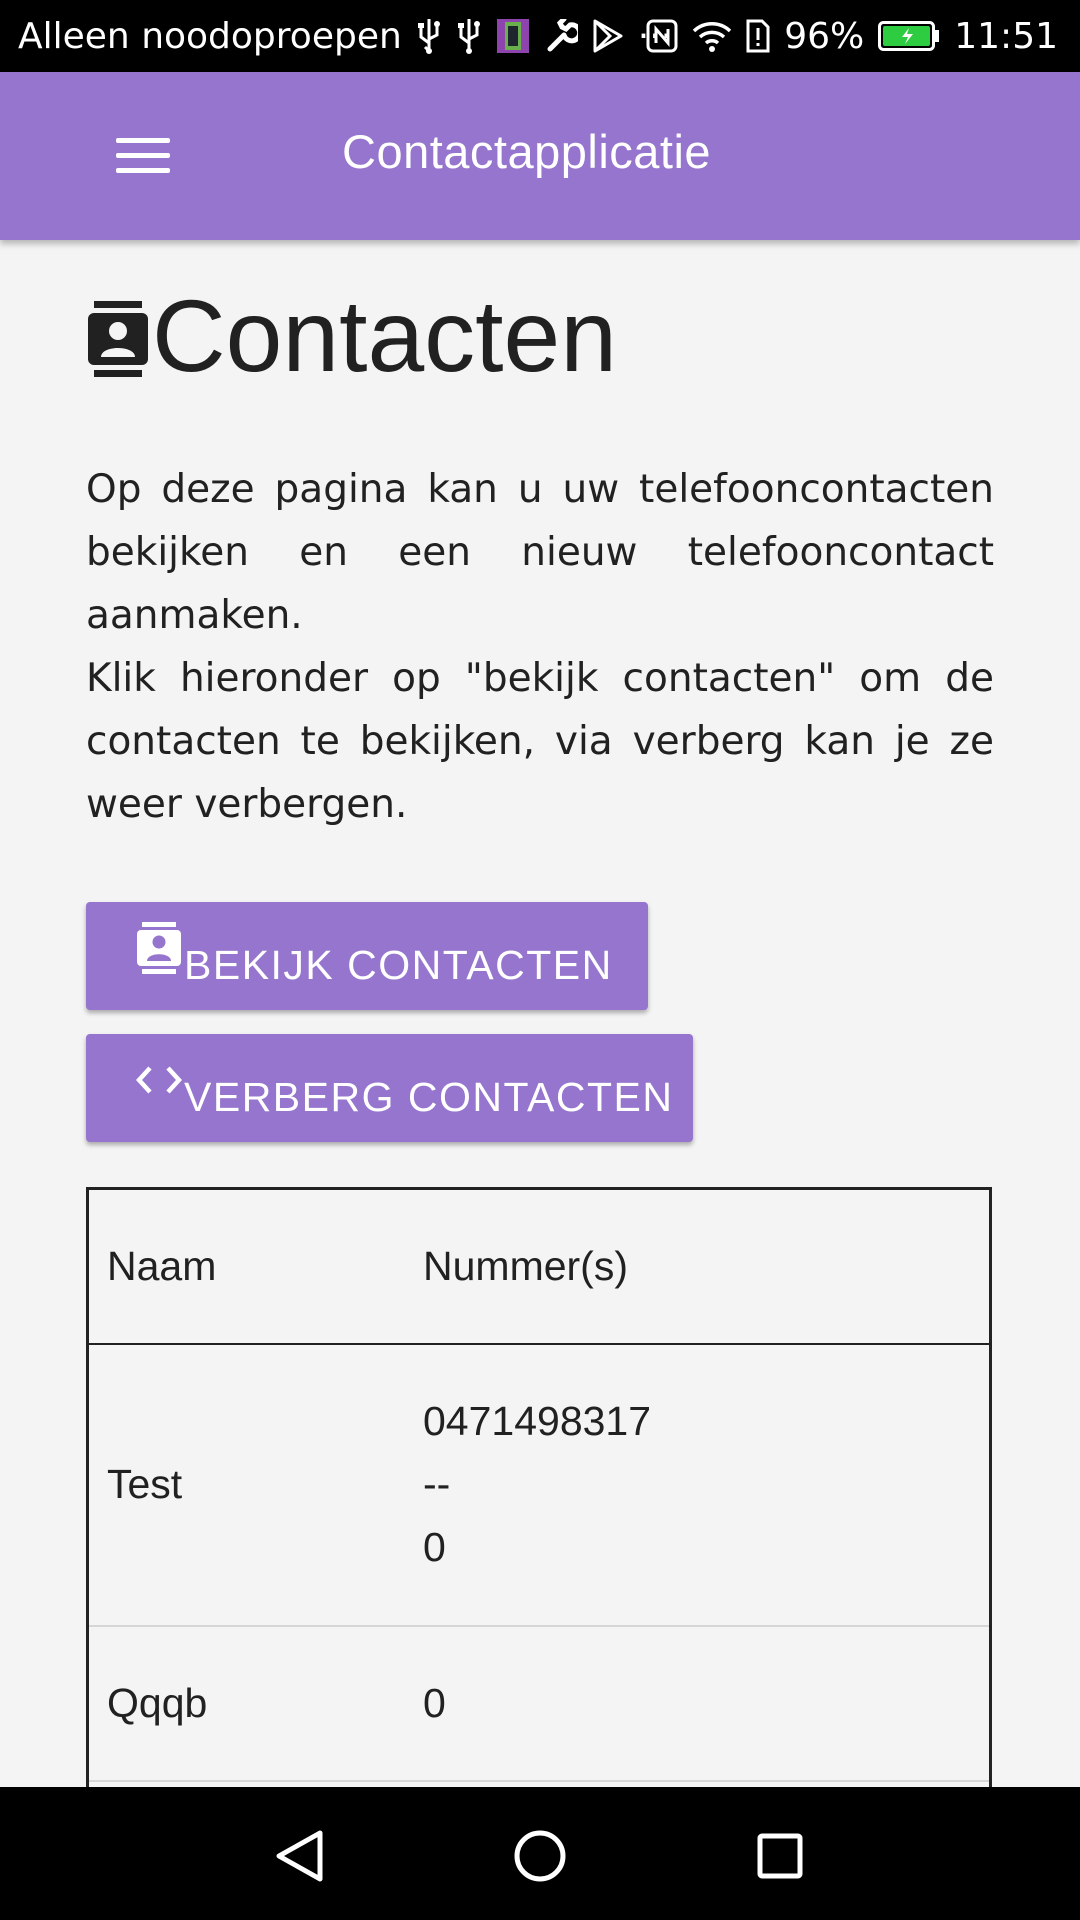 This screenshot has width=1080, height=1920. Describe the element at coordinates (909, 36) in the screenshot. I see `battery-charging-icon` at that location.